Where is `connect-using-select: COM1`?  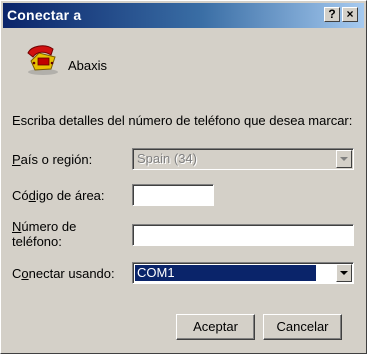
connect-using-select: COM1 is located at coordinates (243, 273).